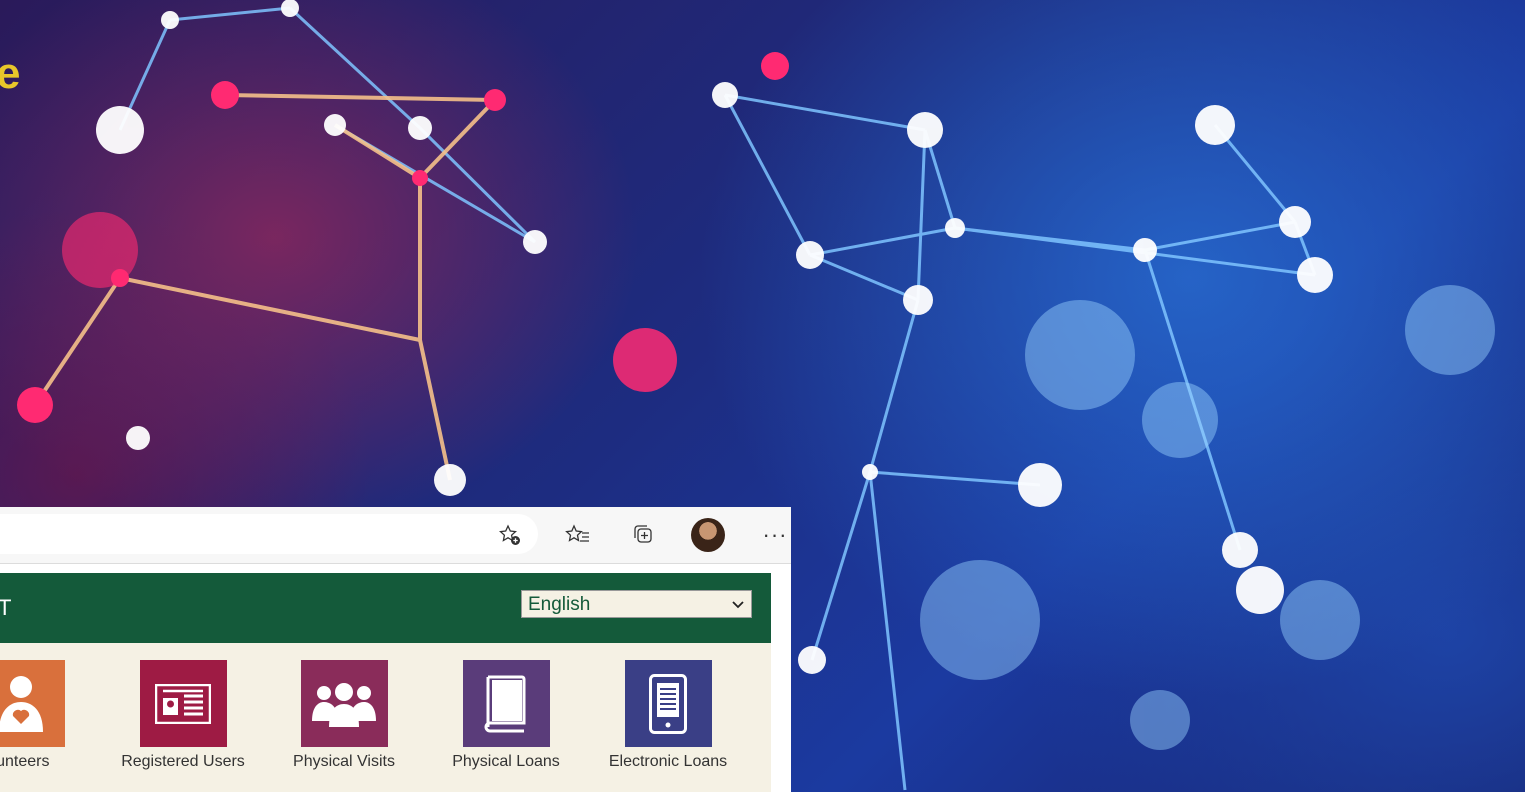 The width and height of the screenshot is (1525, 792). I want to click on stat-label: Electronic Loans, so click(668, 761).